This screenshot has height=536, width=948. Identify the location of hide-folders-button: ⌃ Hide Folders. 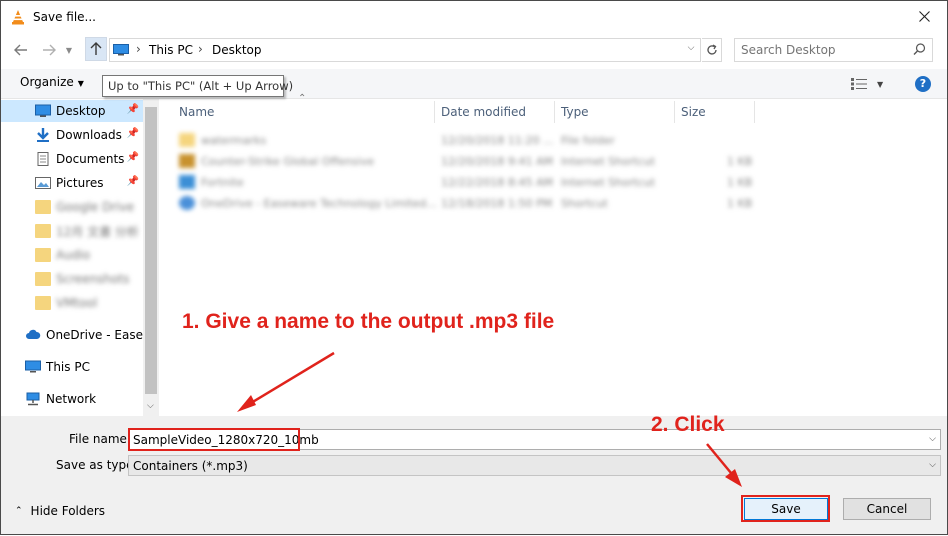
(60, 511).